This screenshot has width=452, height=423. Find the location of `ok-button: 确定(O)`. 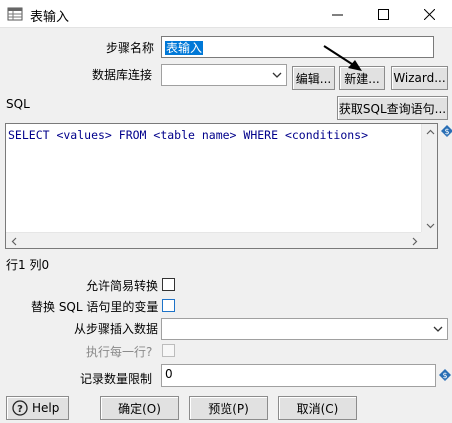

ok-button: 确定(O) is located at coordinates (139, 408).